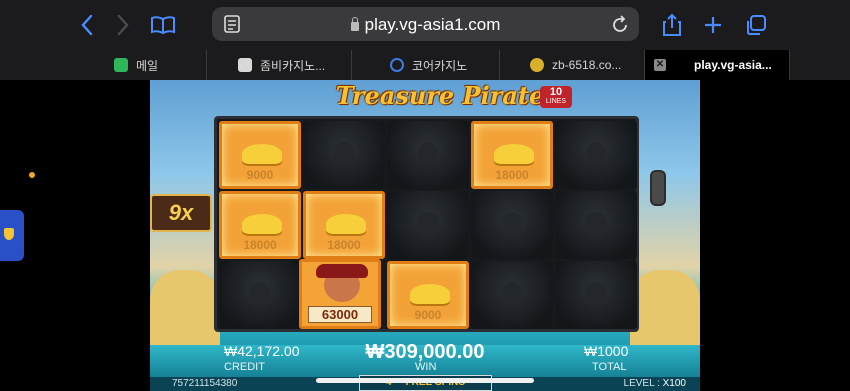  I want to click on home-indicator, so click(425, 380).